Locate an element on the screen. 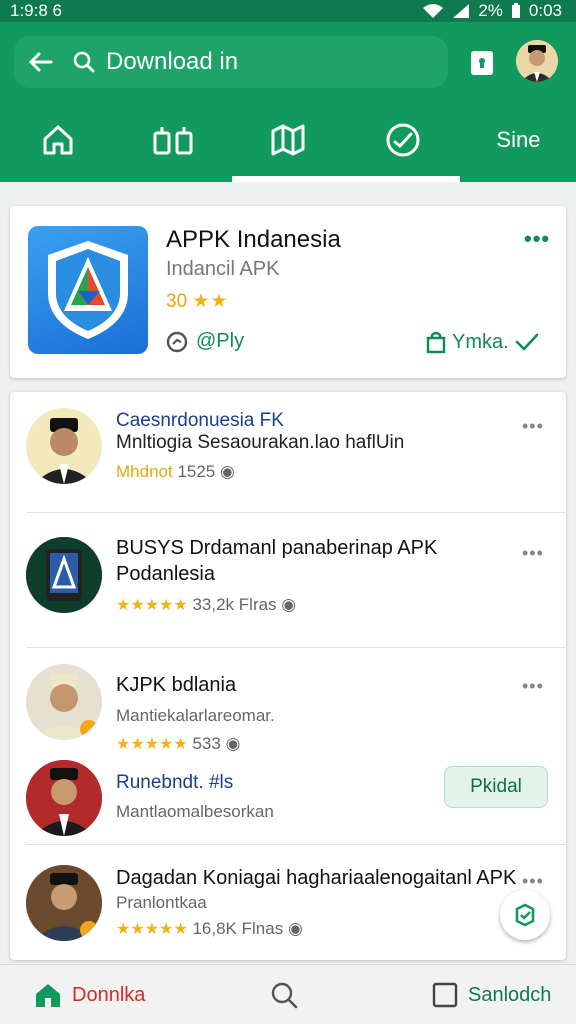 The image size is (576, 1024). map-icon is located at coordinates (288, 140).